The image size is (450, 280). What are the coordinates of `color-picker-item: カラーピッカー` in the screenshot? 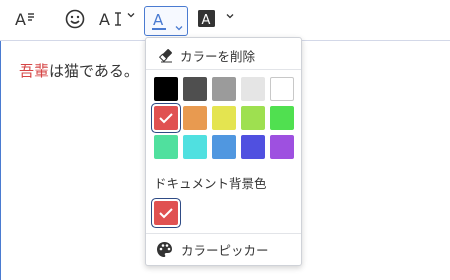 It's located at (223, 249).